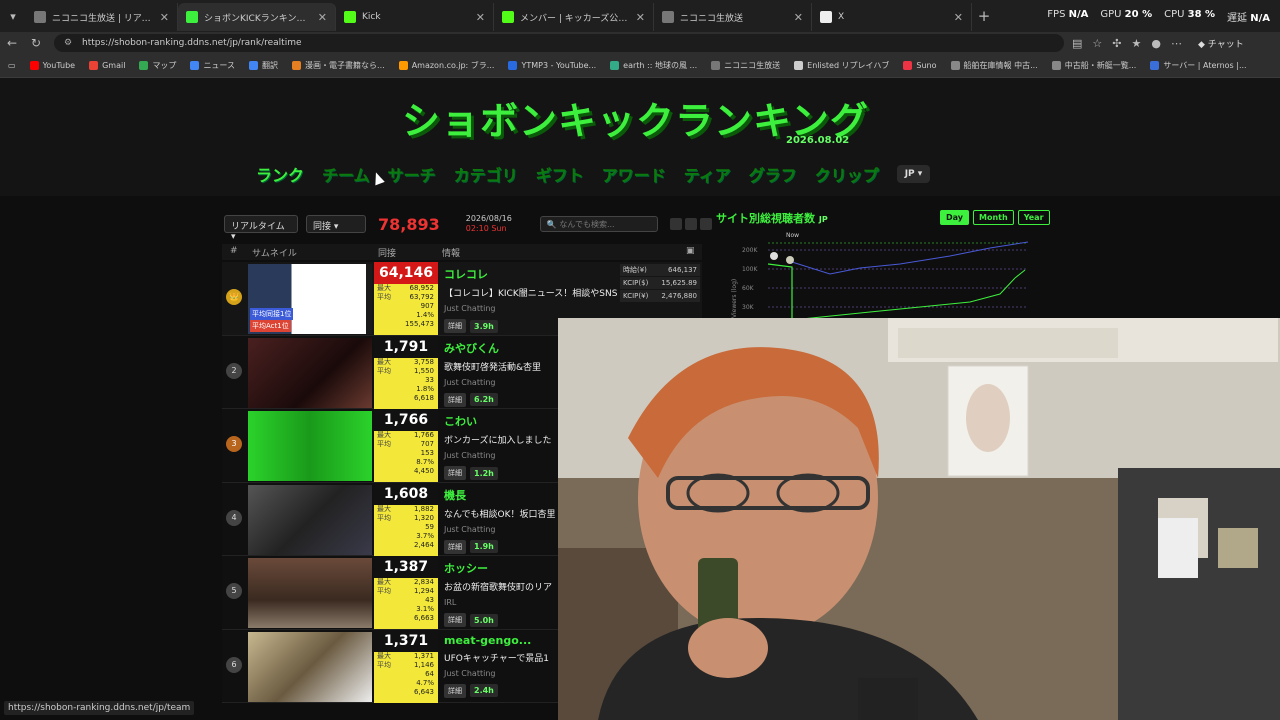  What do you see at coordinates (270, 326) in the screenshot?
I see `badge-avg-act: 平均Act1位` at bounding box center [270, 326].